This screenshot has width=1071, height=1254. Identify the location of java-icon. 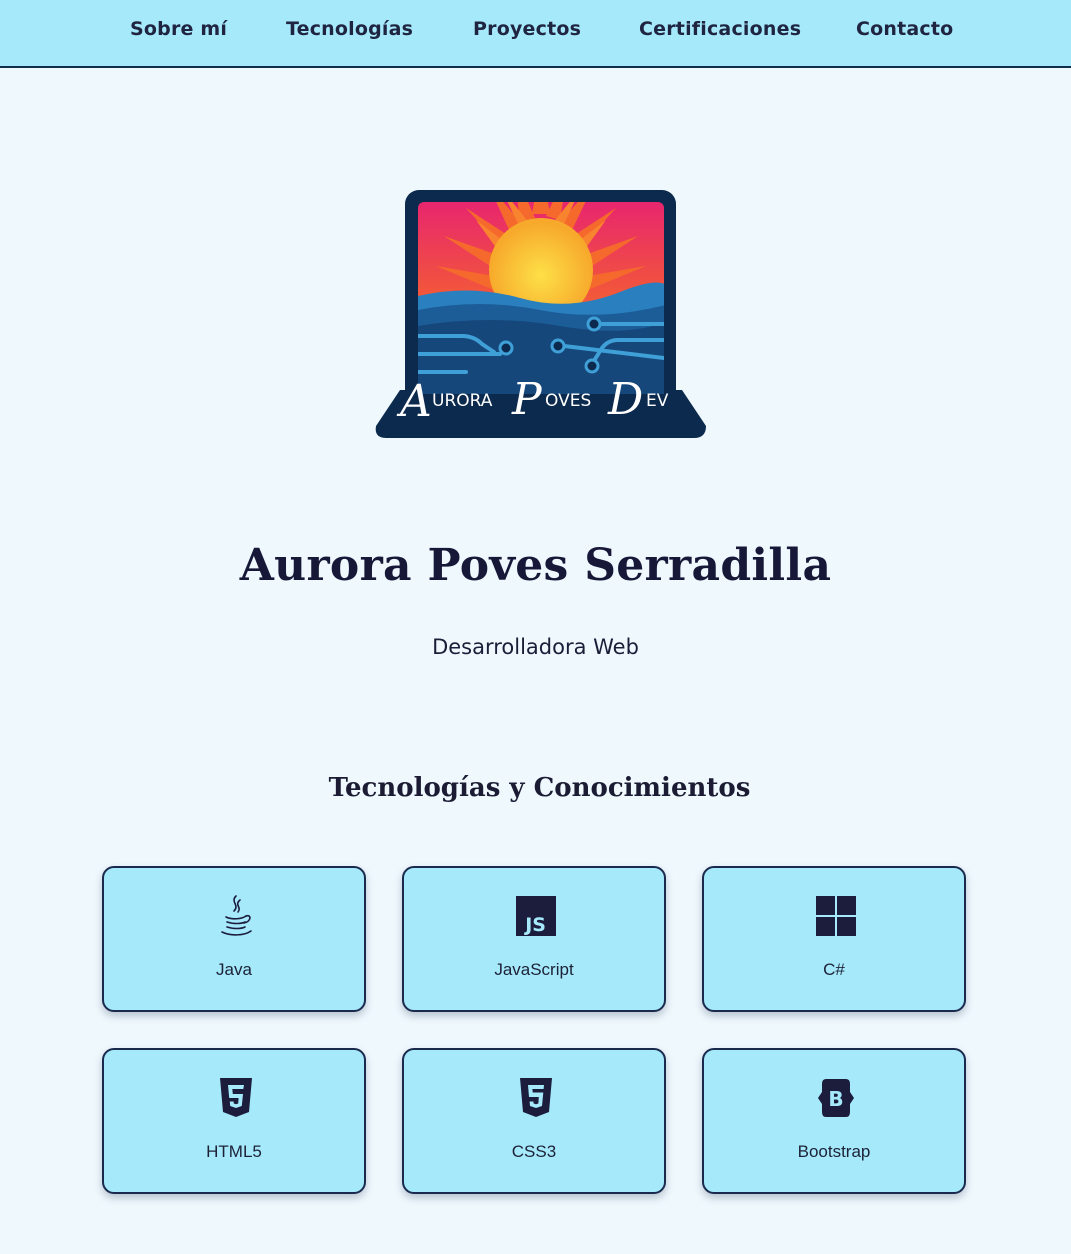
(236, 916).